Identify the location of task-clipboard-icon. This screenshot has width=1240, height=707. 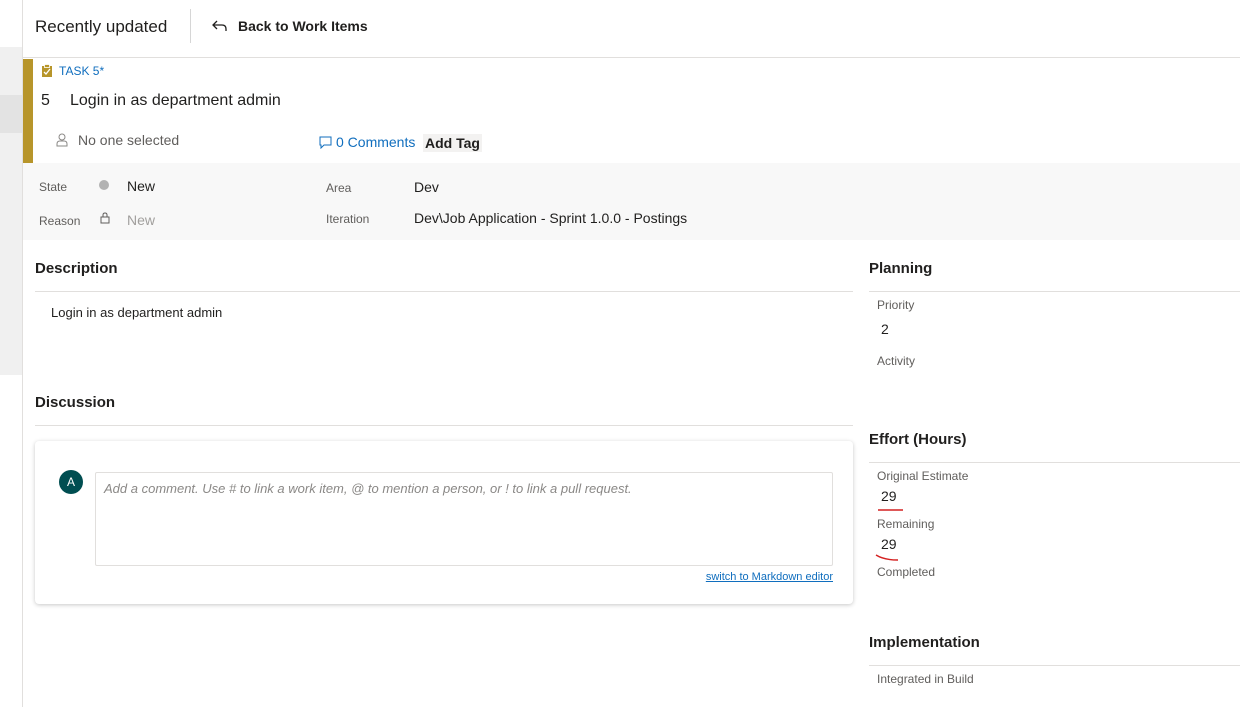
(47, 70).